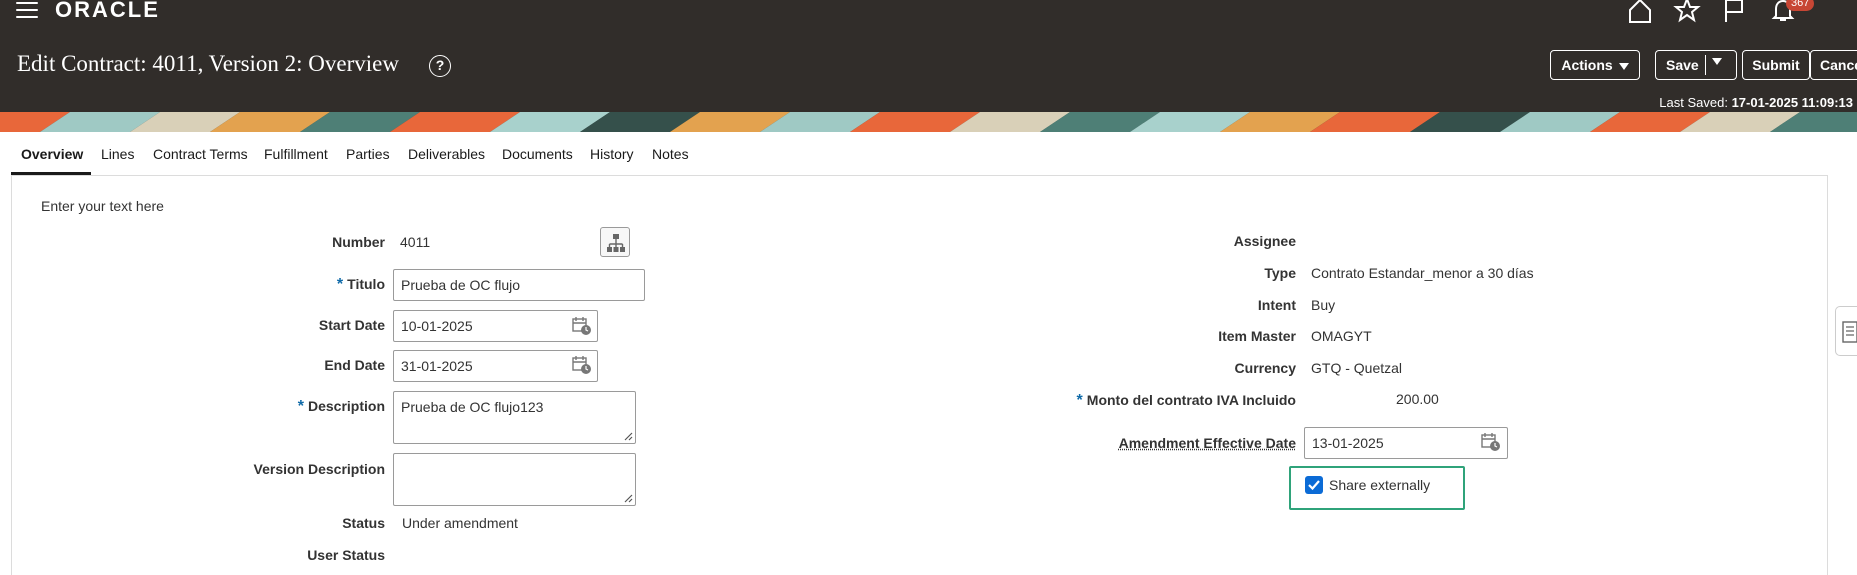  What do you see at coordinates (1323, 305) in the screenshot?
I see `intent-value: Buy` at bounding box center [1323, 305].